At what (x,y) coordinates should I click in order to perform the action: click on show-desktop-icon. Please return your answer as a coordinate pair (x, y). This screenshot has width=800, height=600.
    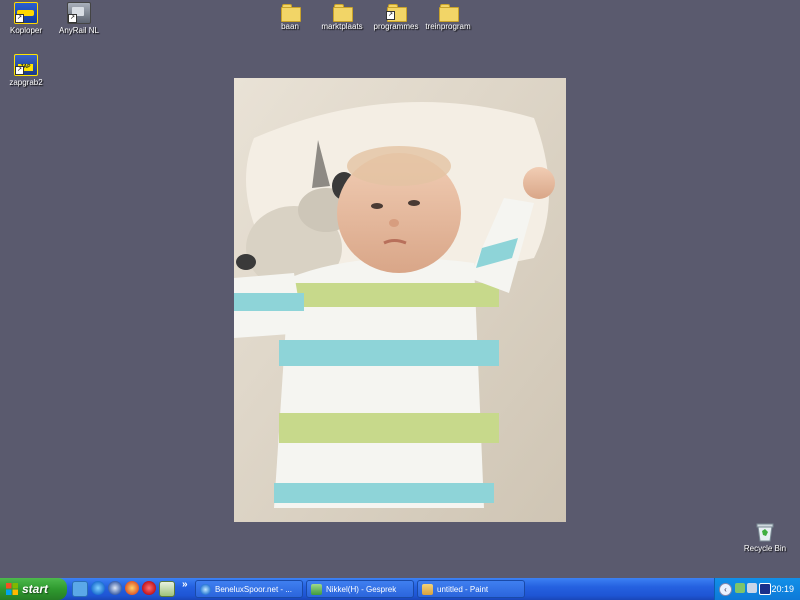
    Looking at the image, I should click on (80, 589).